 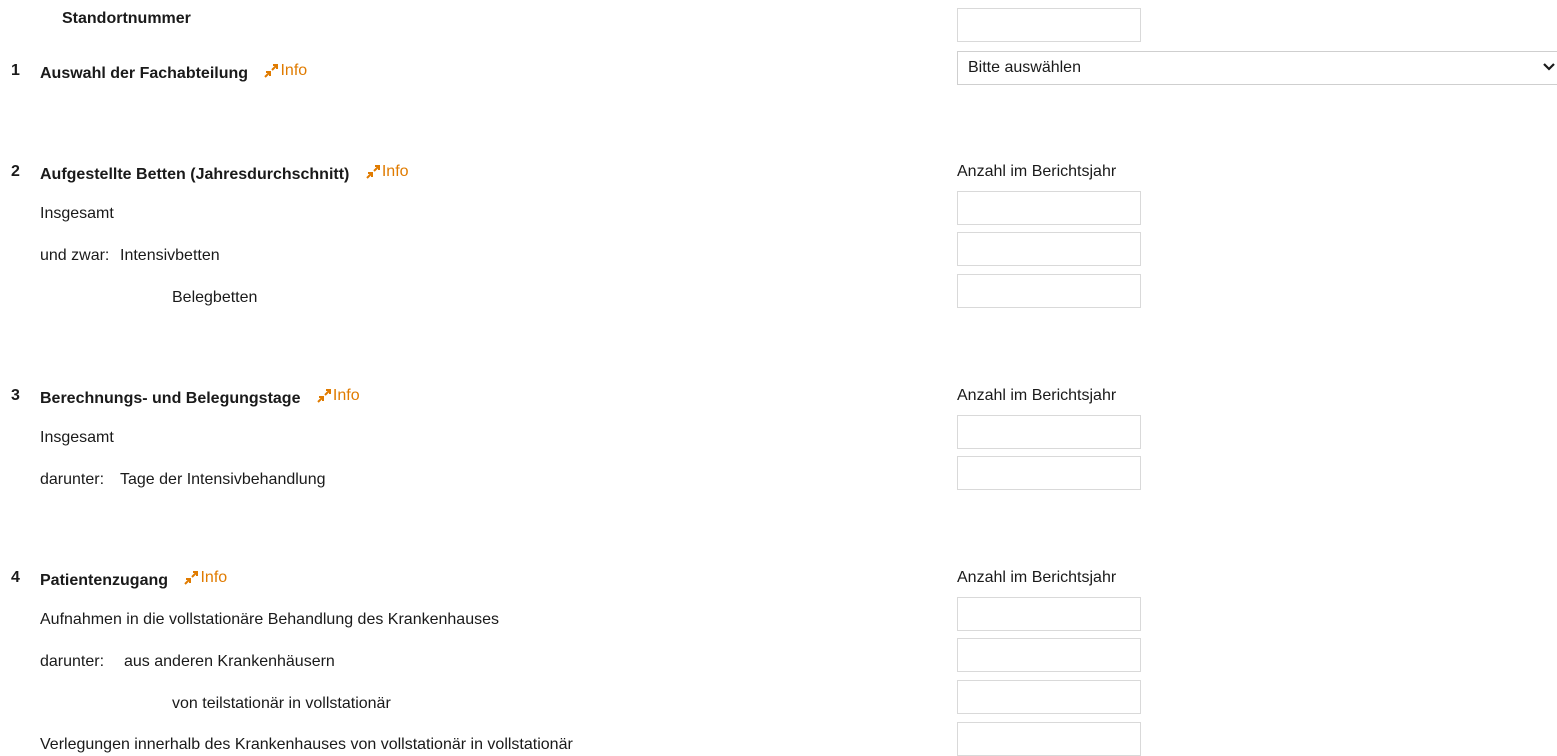 What do you see at coordinates (1037, 577) in the screenshot?
I see `section-4-column-header: Anzahl im Berichtsjahr` at bounding box center [1037, 577].